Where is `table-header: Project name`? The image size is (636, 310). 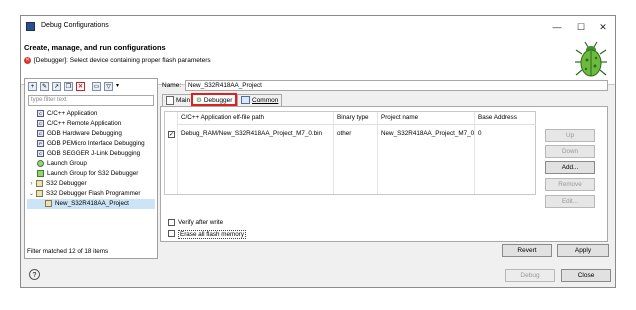
table-header: Project name is located at coordinates (400, 117).